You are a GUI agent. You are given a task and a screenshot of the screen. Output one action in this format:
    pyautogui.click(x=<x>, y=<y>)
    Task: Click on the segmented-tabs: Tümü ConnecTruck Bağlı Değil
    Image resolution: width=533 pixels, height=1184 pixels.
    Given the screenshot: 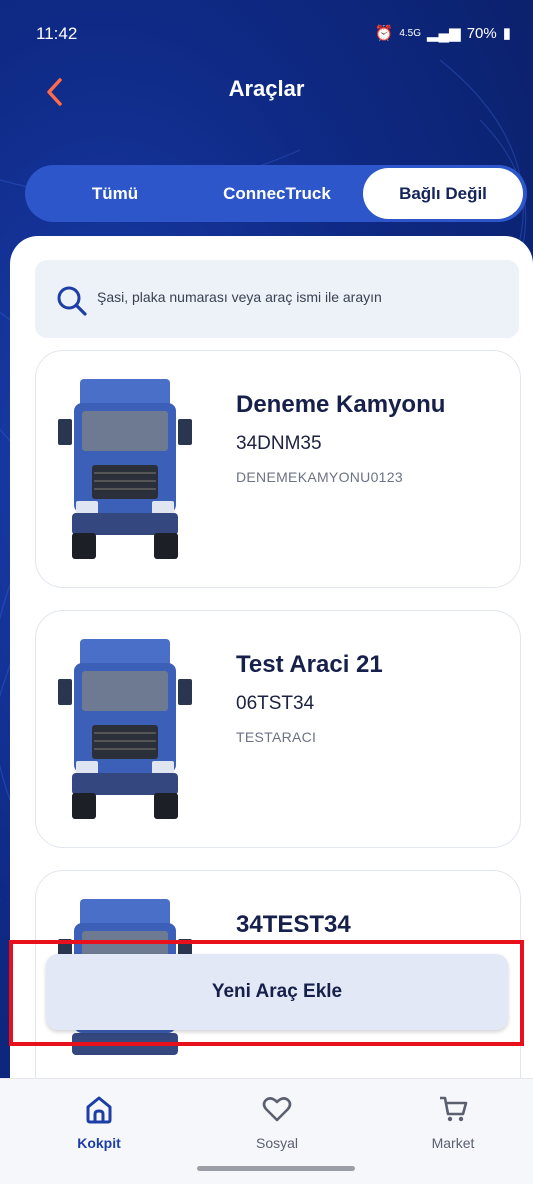 What is the action you would take?
    pyautogui.click(x=276, y=193)
    